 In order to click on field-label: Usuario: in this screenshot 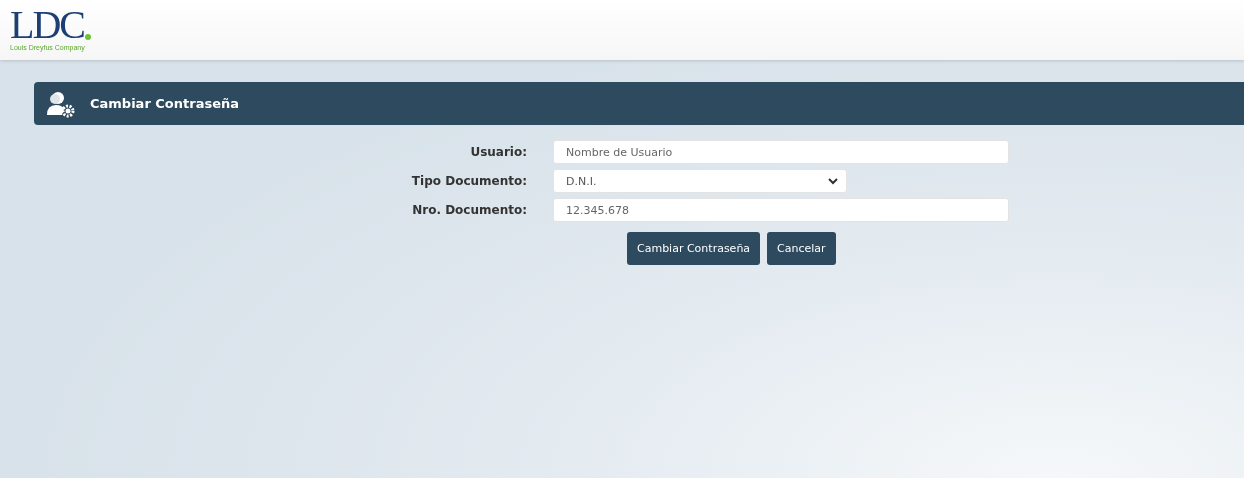, I will do `click(498, 152)`.